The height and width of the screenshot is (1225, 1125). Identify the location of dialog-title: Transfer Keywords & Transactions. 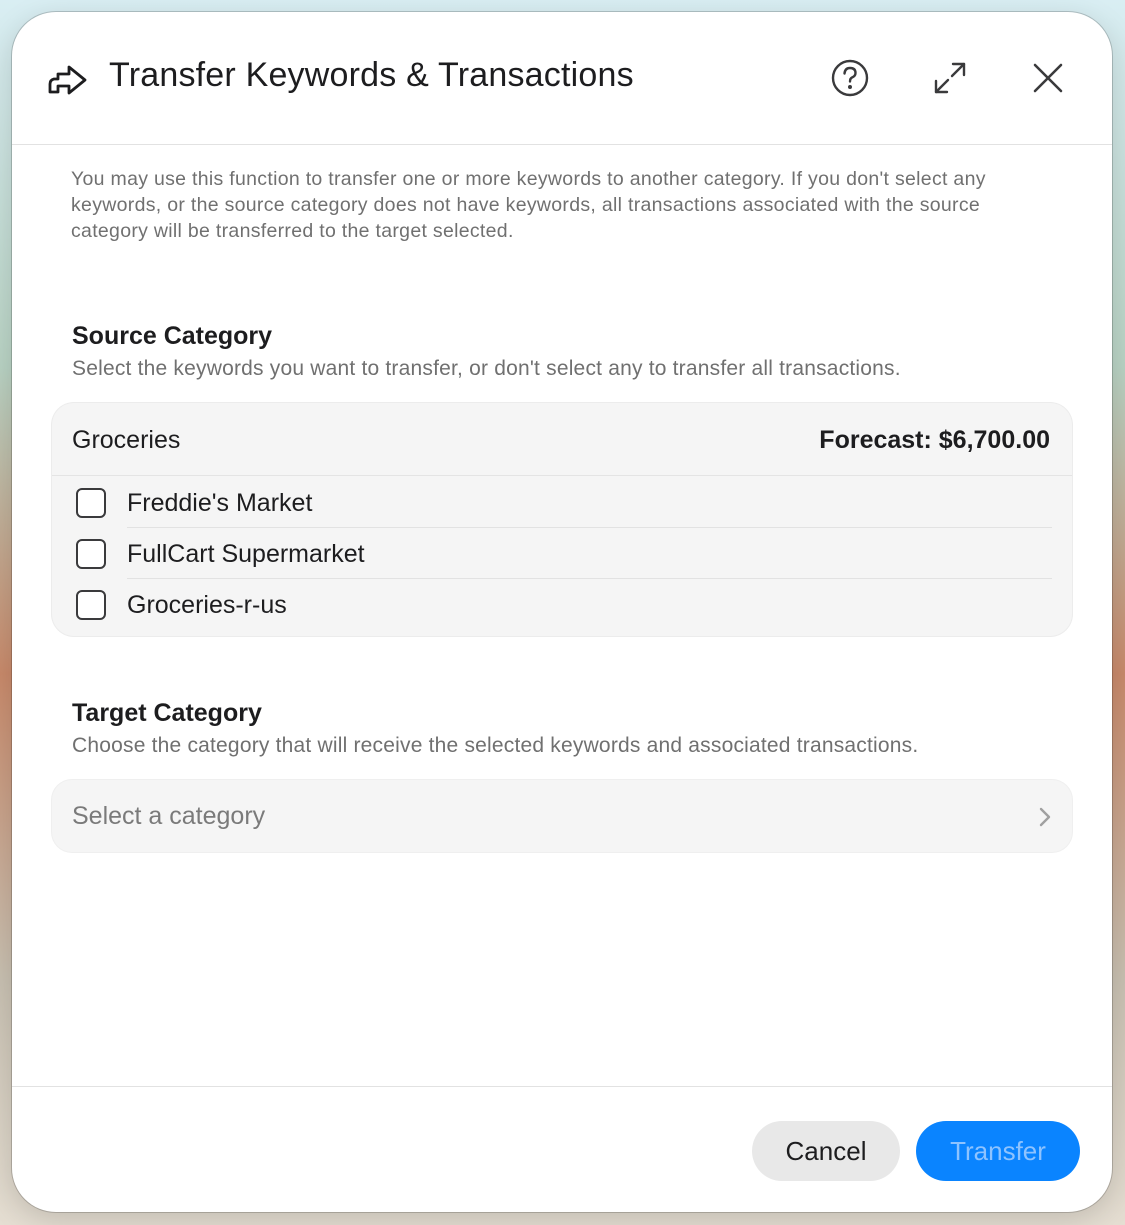
(371, 75).